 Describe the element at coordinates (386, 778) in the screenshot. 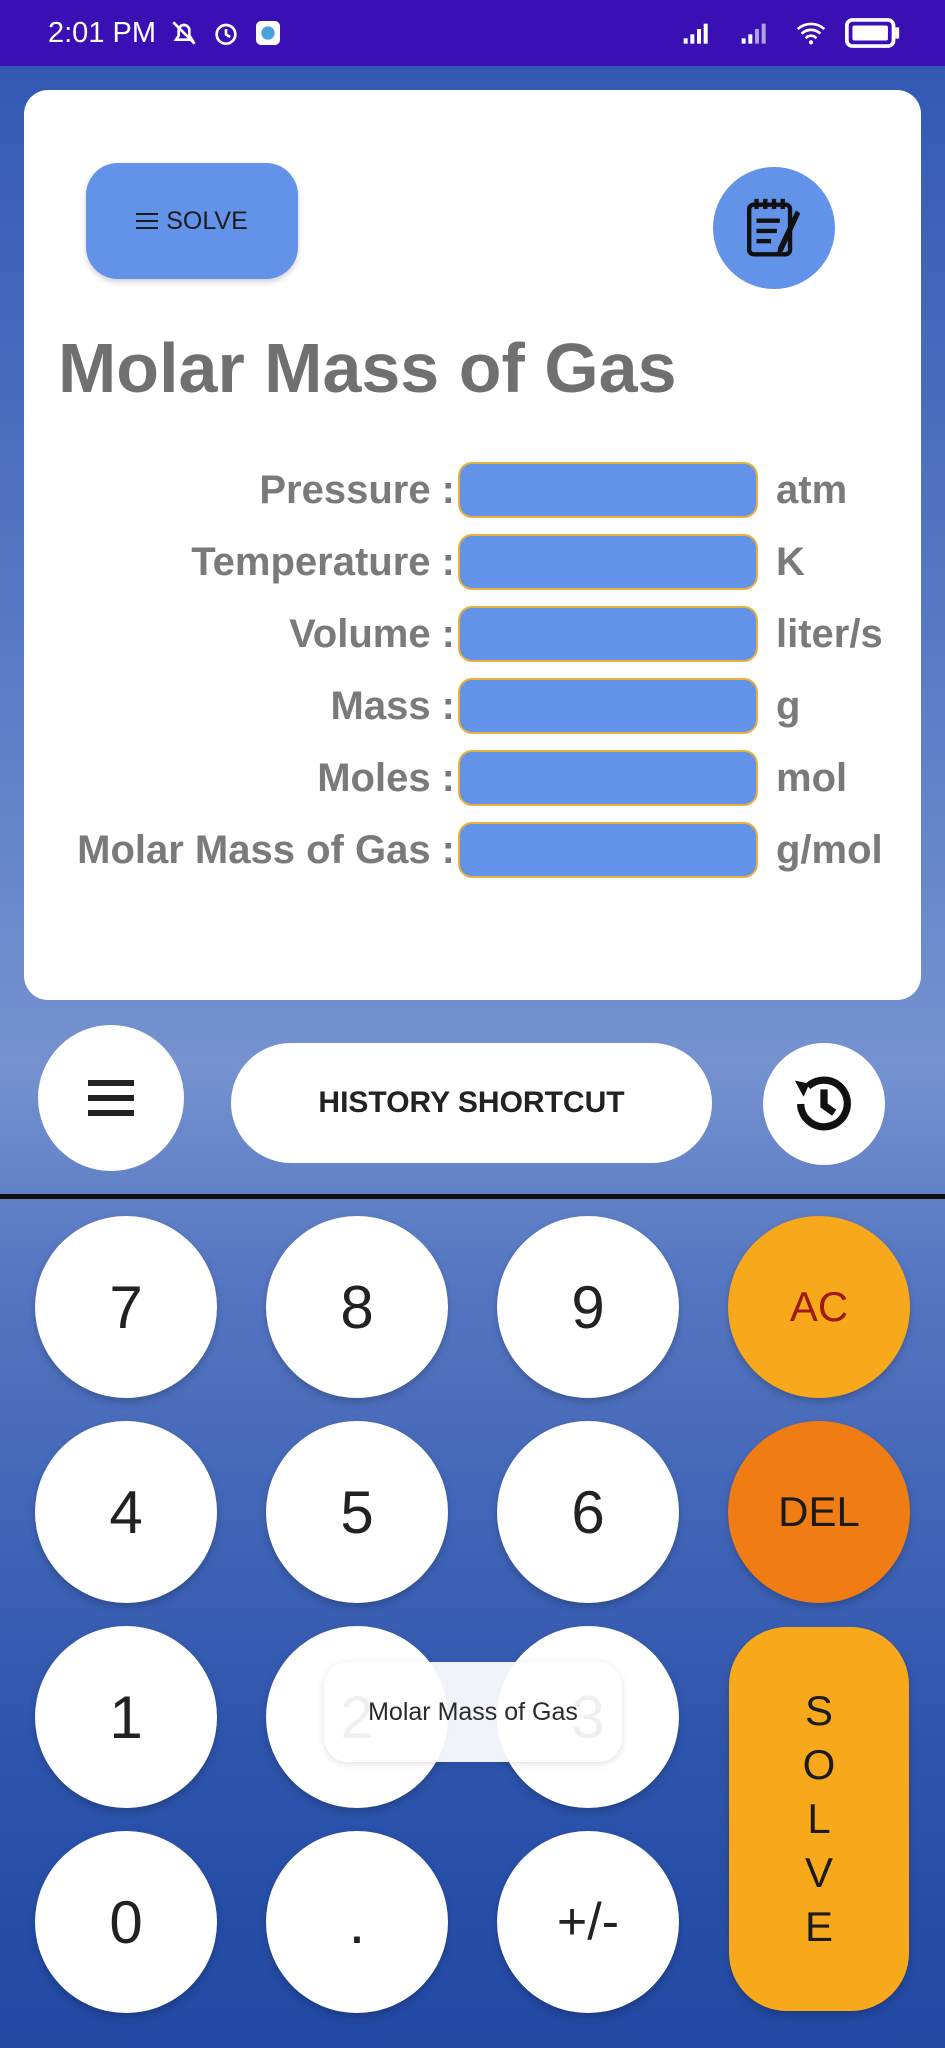

I see `moles-label: Moles :` at that location.